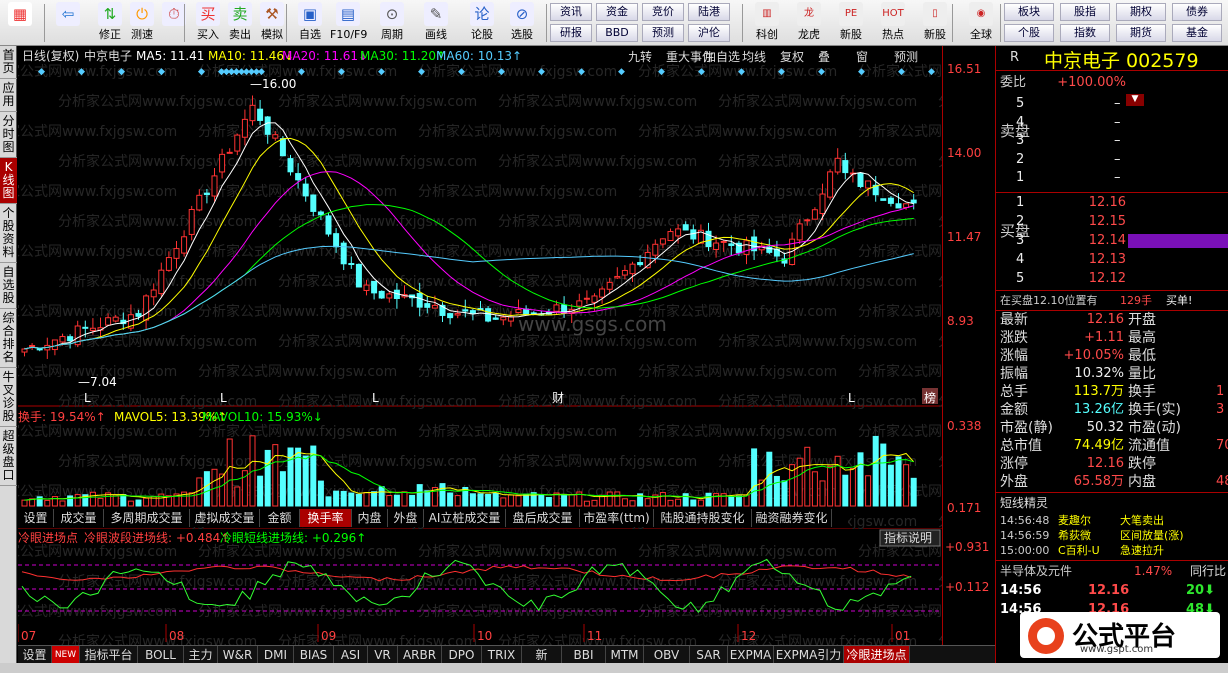 The image size is (1228, 673). Describe the element at coordinates (617, 12) in the screenshot. I see `quick-link: 资金` at that location.